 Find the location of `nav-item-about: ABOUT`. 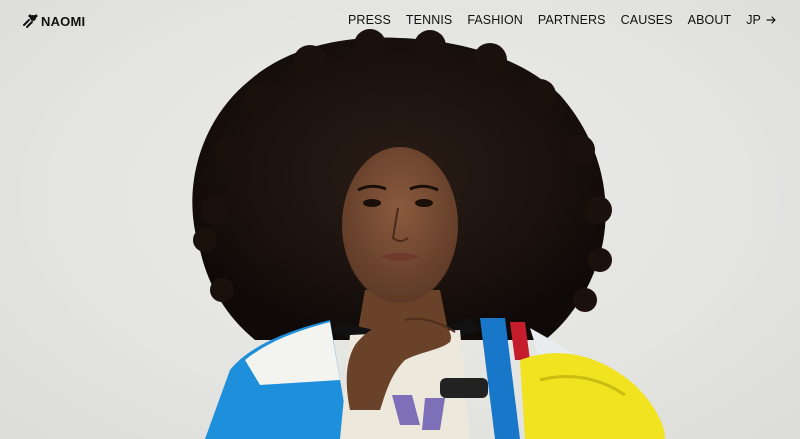

nav-item-about: ABOUT is located at coordinates (710, 20).